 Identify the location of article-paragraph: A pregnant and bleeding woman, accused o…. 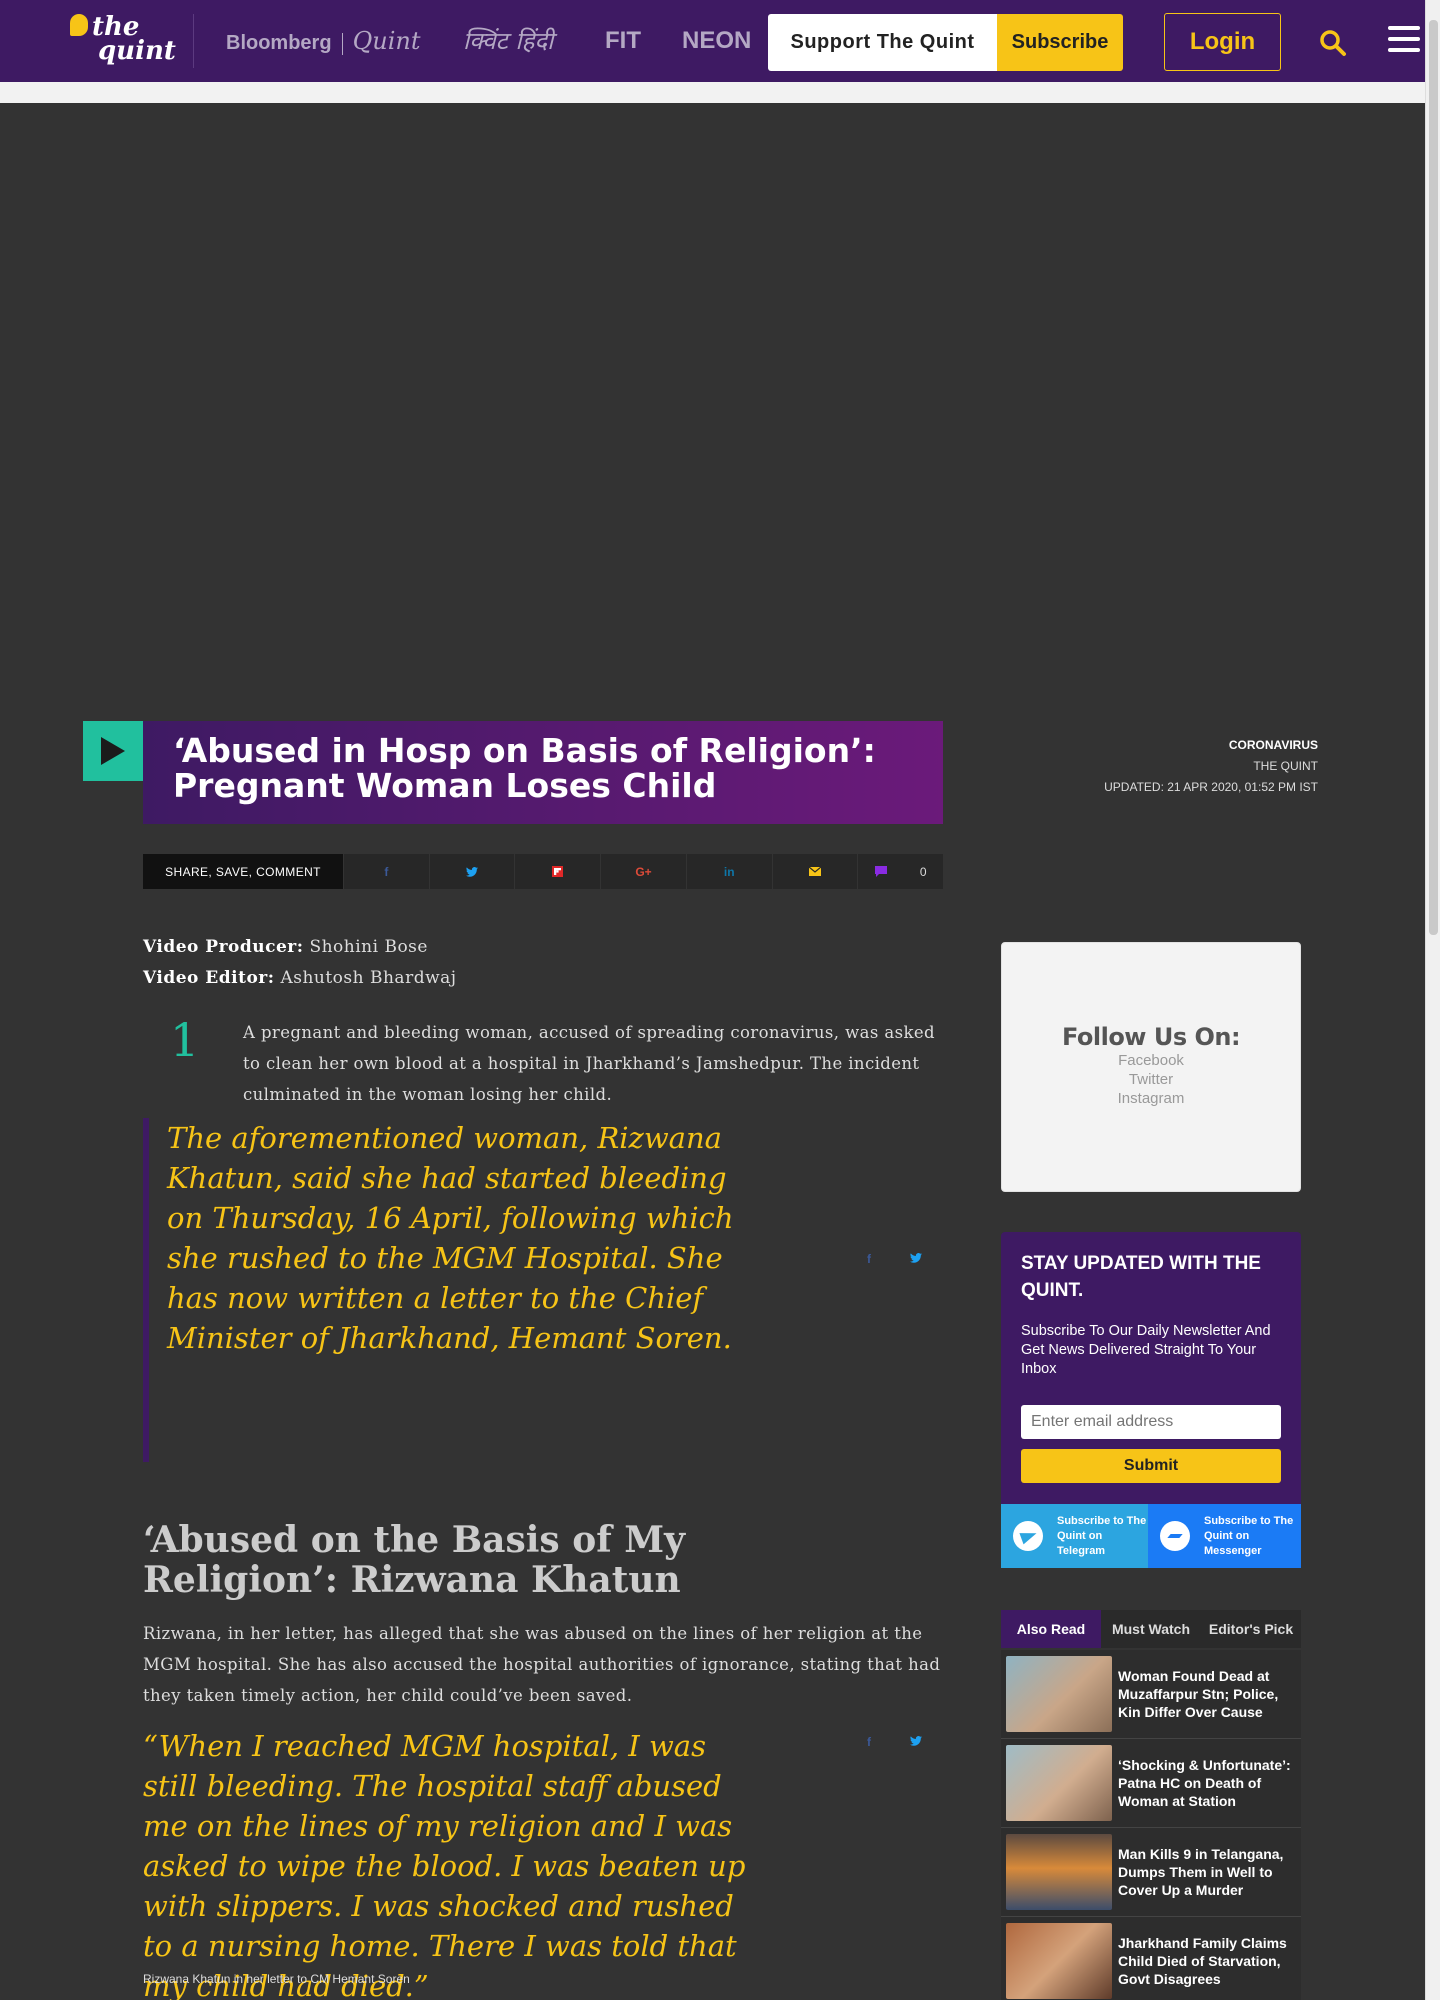
(589, 1063).